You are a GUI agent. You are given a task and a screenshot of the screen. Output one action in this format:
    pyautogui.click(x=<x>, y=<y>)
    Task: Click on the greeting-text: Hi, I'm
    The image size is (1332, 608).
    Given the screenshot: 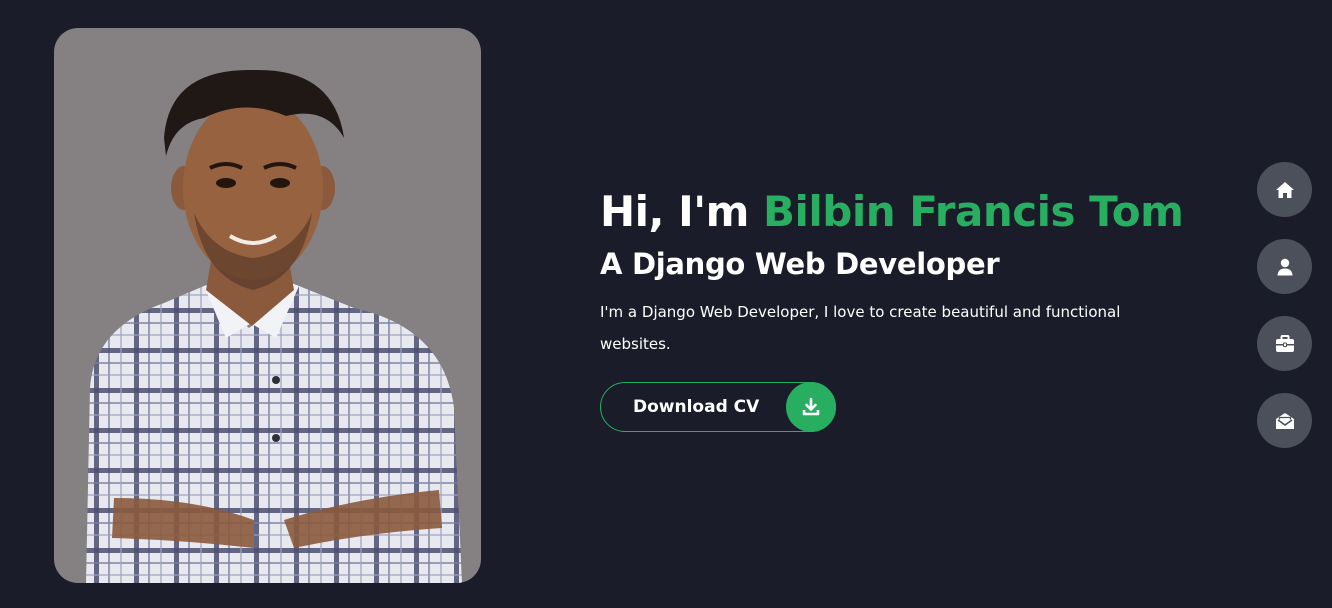 What is the action you would take?
    pyautogui.click(x=681, y=211)
    